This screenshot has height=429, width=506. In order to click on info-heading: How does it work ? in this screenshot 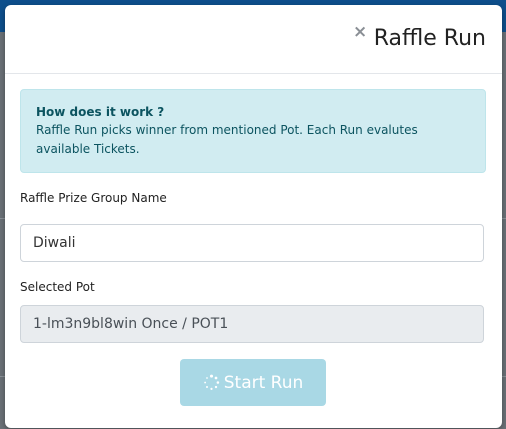, I will do `click(100, 112)`.